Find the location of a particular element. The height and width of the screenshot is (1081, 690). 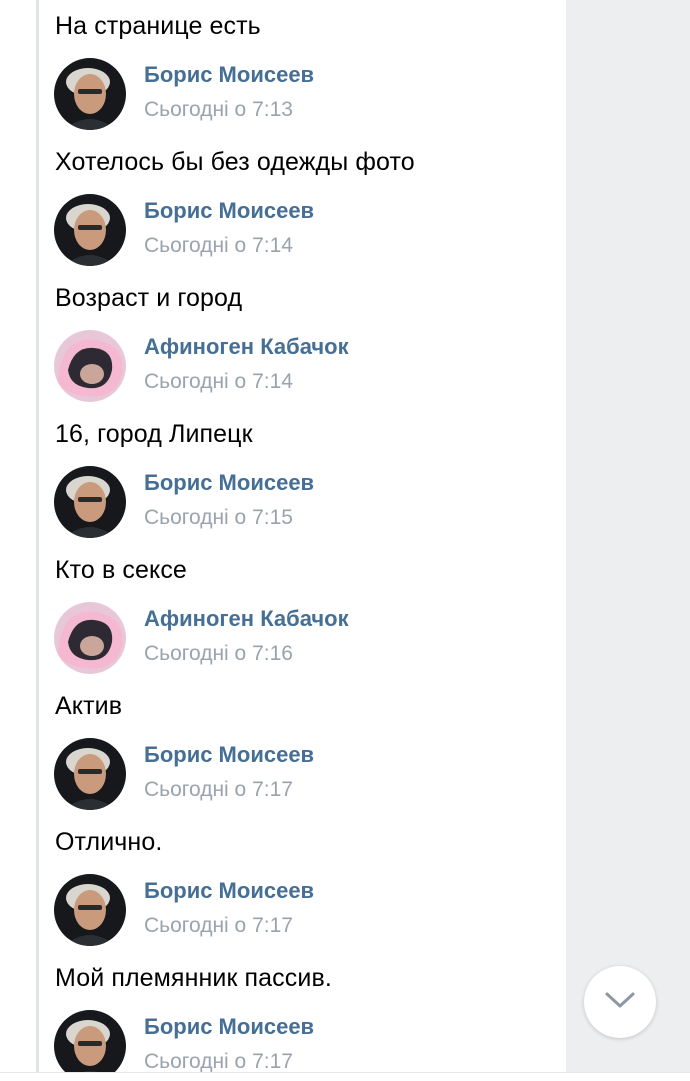

comment-header: Борис Моисеев Сьогодні о 7:15 is located at coordinates (294, 502).